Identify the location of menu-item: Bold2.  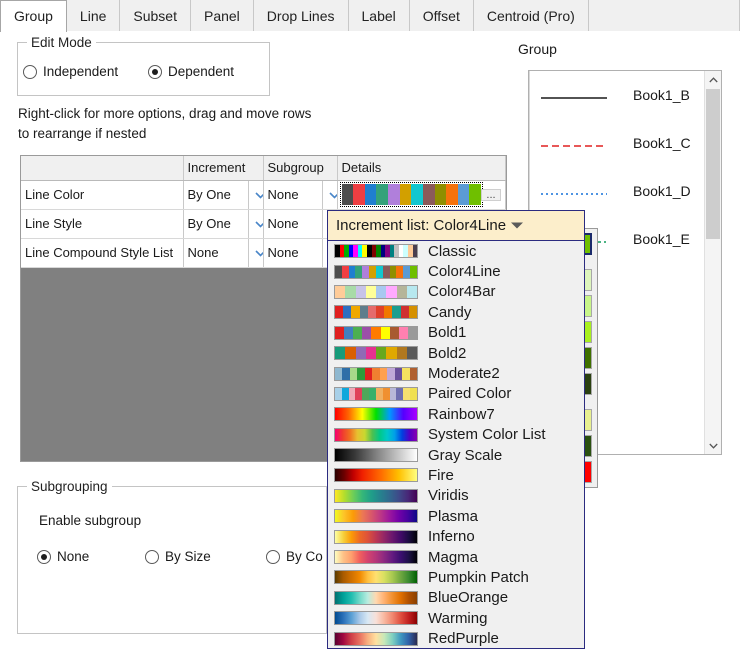
(456, 353).